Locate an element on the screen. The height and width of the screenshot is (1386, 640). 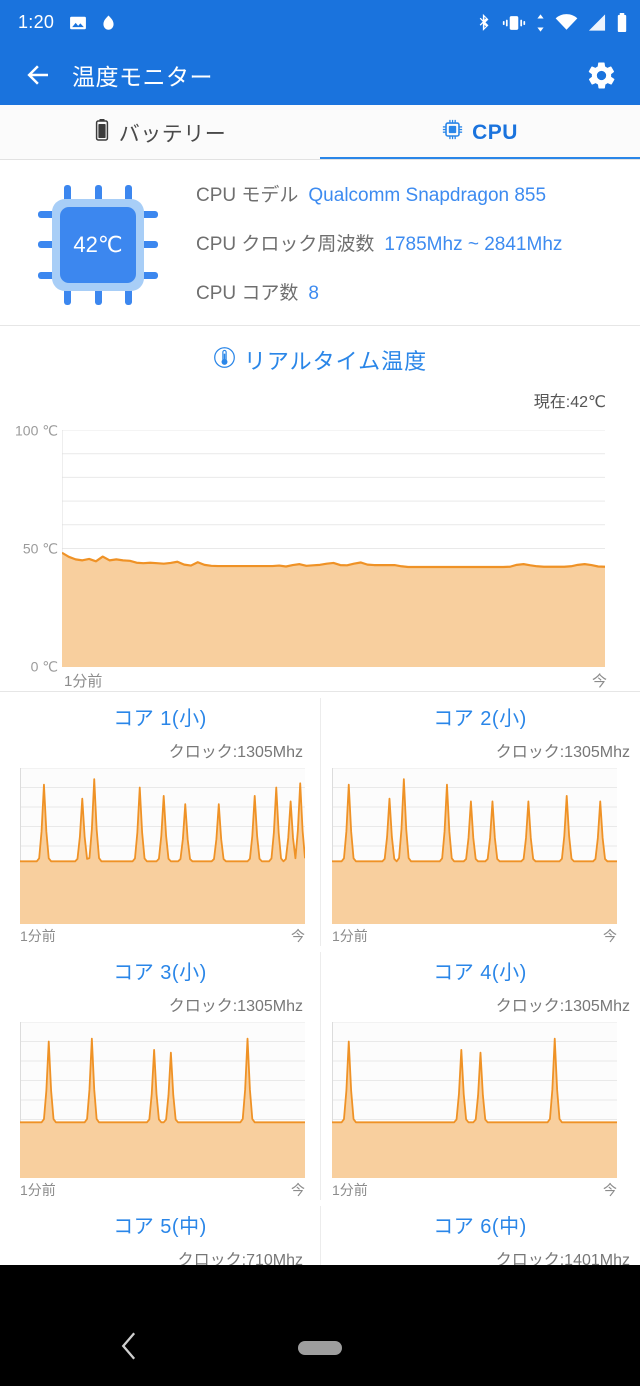
y-axis-tick-100: 100 ℃ is located at coordinates (36, 430).